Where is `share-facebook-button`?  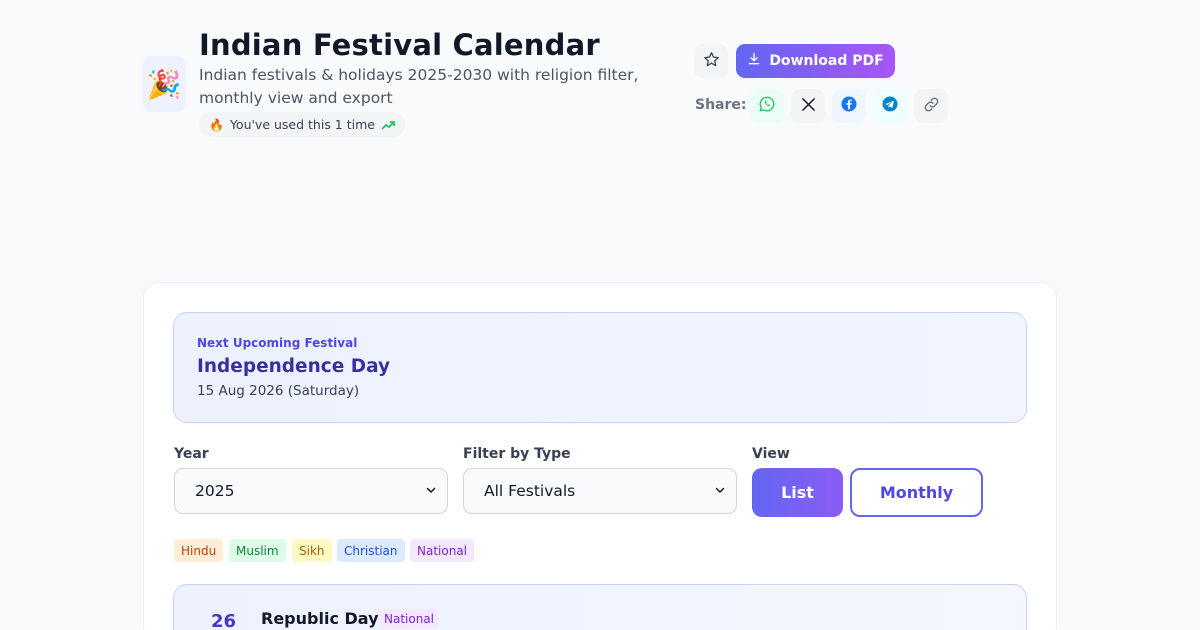 share-facebook-button is located at coordinates (849, 106).